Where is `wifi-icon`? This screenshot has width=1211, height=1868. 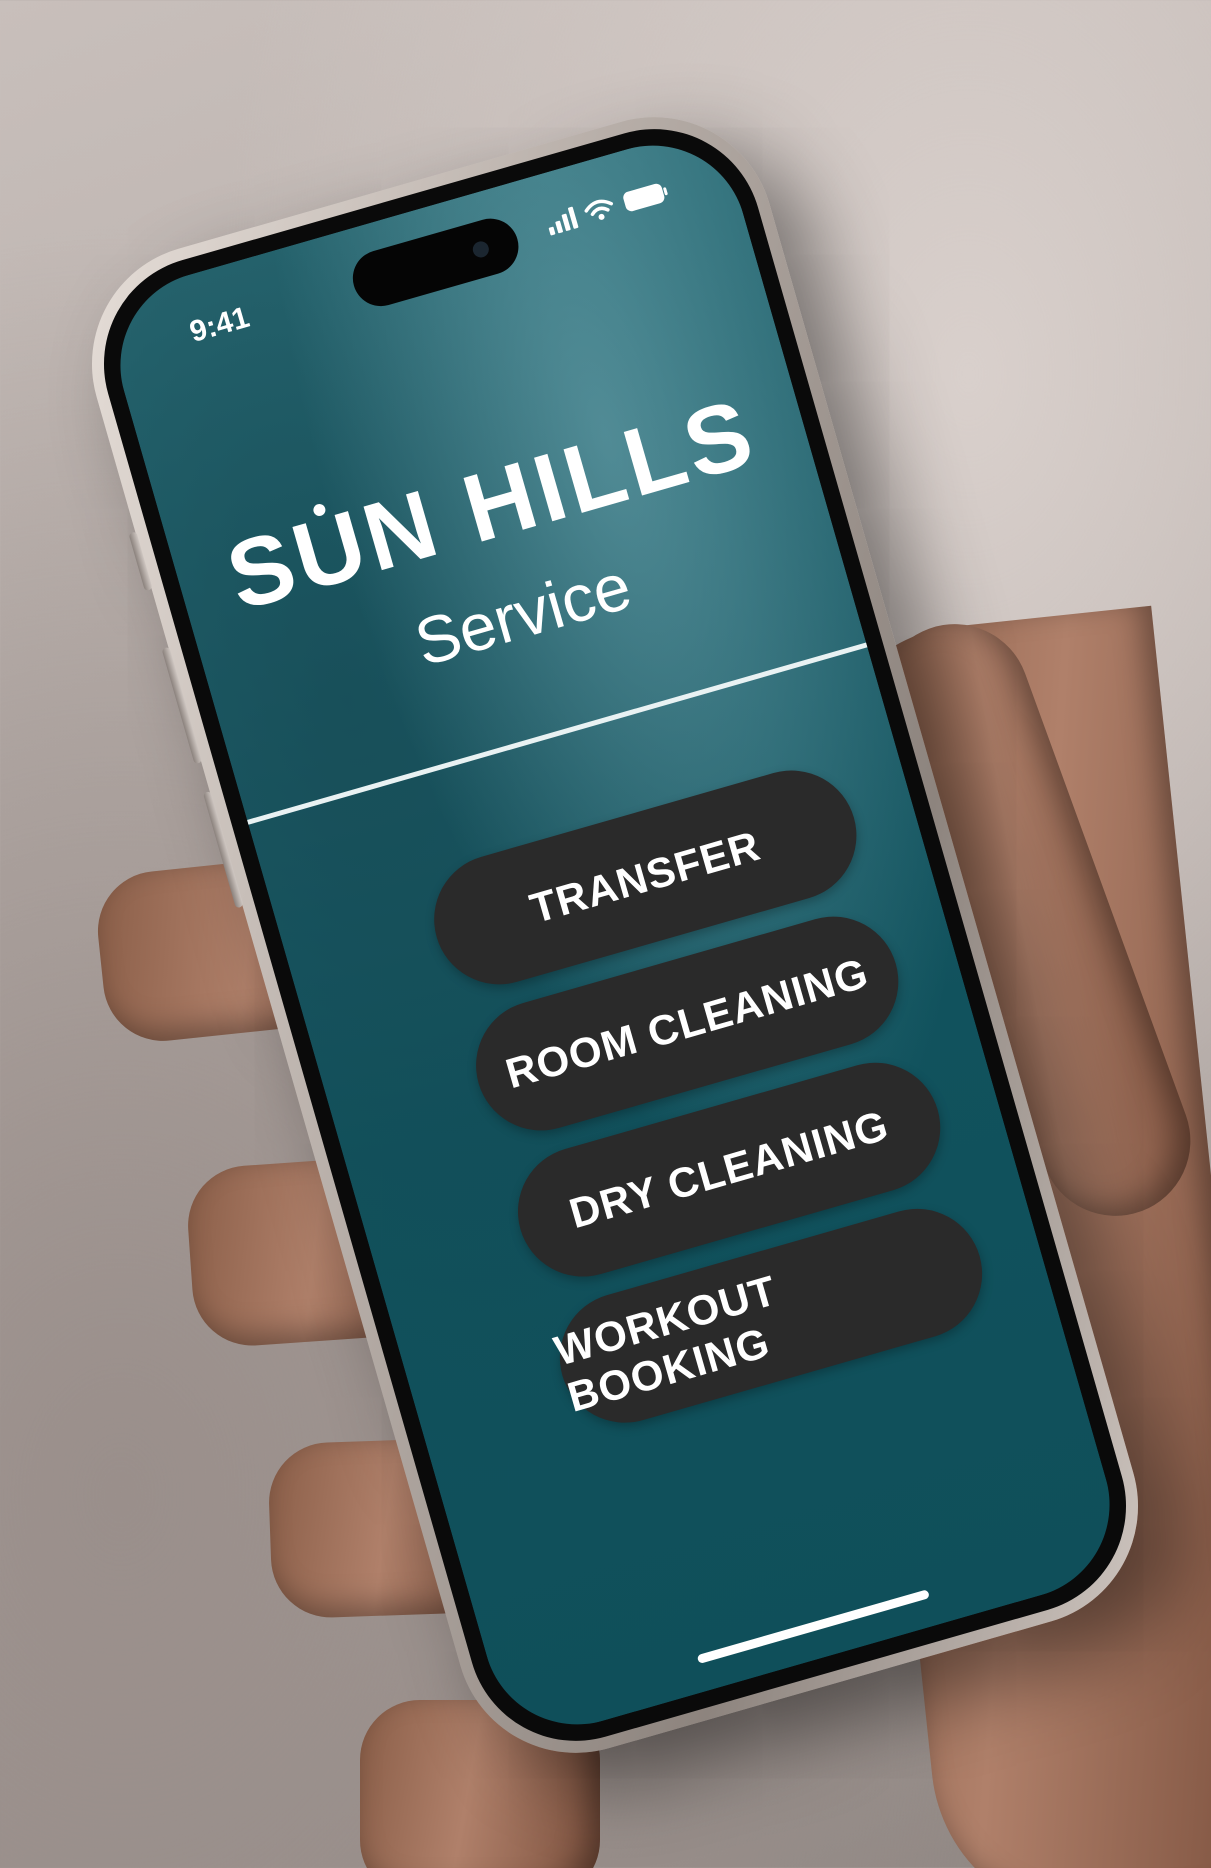
wifi-icon is located at coordinates (599, 209).